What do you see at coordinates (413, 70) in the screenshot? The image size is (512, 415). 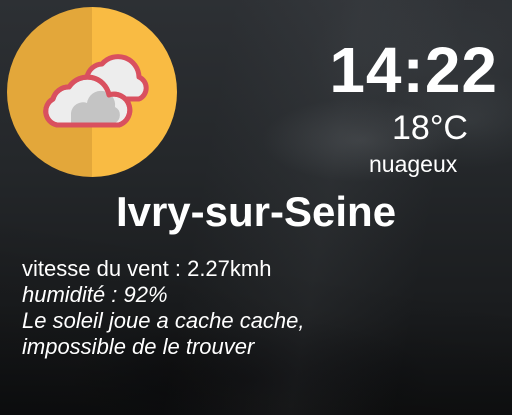 I see `clock-time: 14:22` at bounding box center [413, 70].